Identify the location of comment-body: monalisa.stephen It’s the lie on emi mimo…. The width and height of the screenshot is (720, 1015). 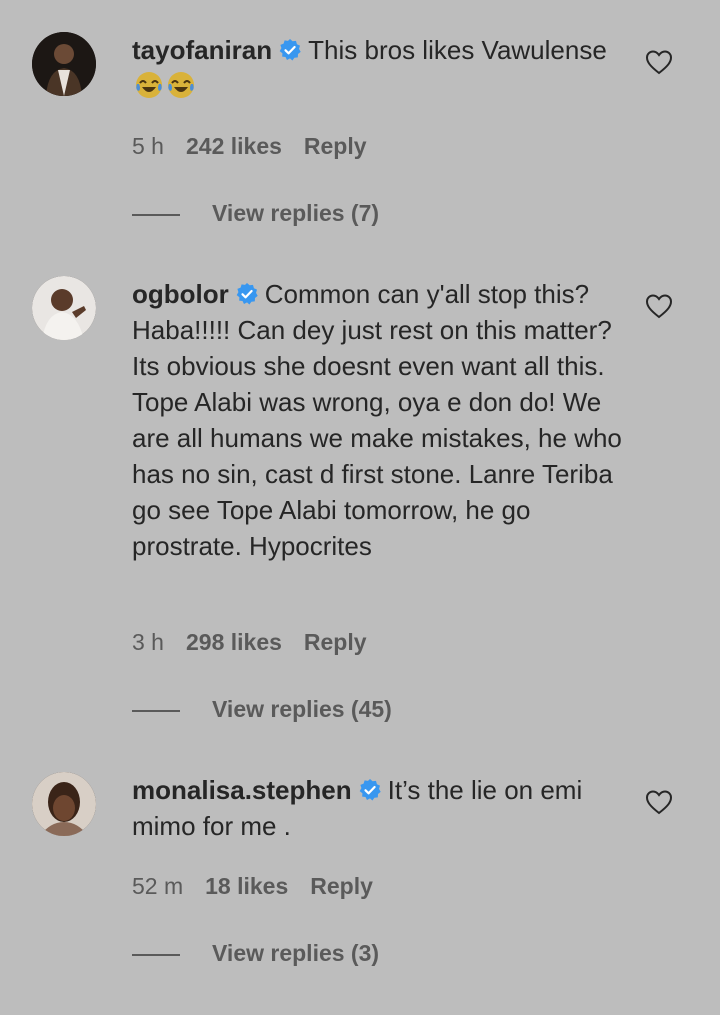
(377, 808).